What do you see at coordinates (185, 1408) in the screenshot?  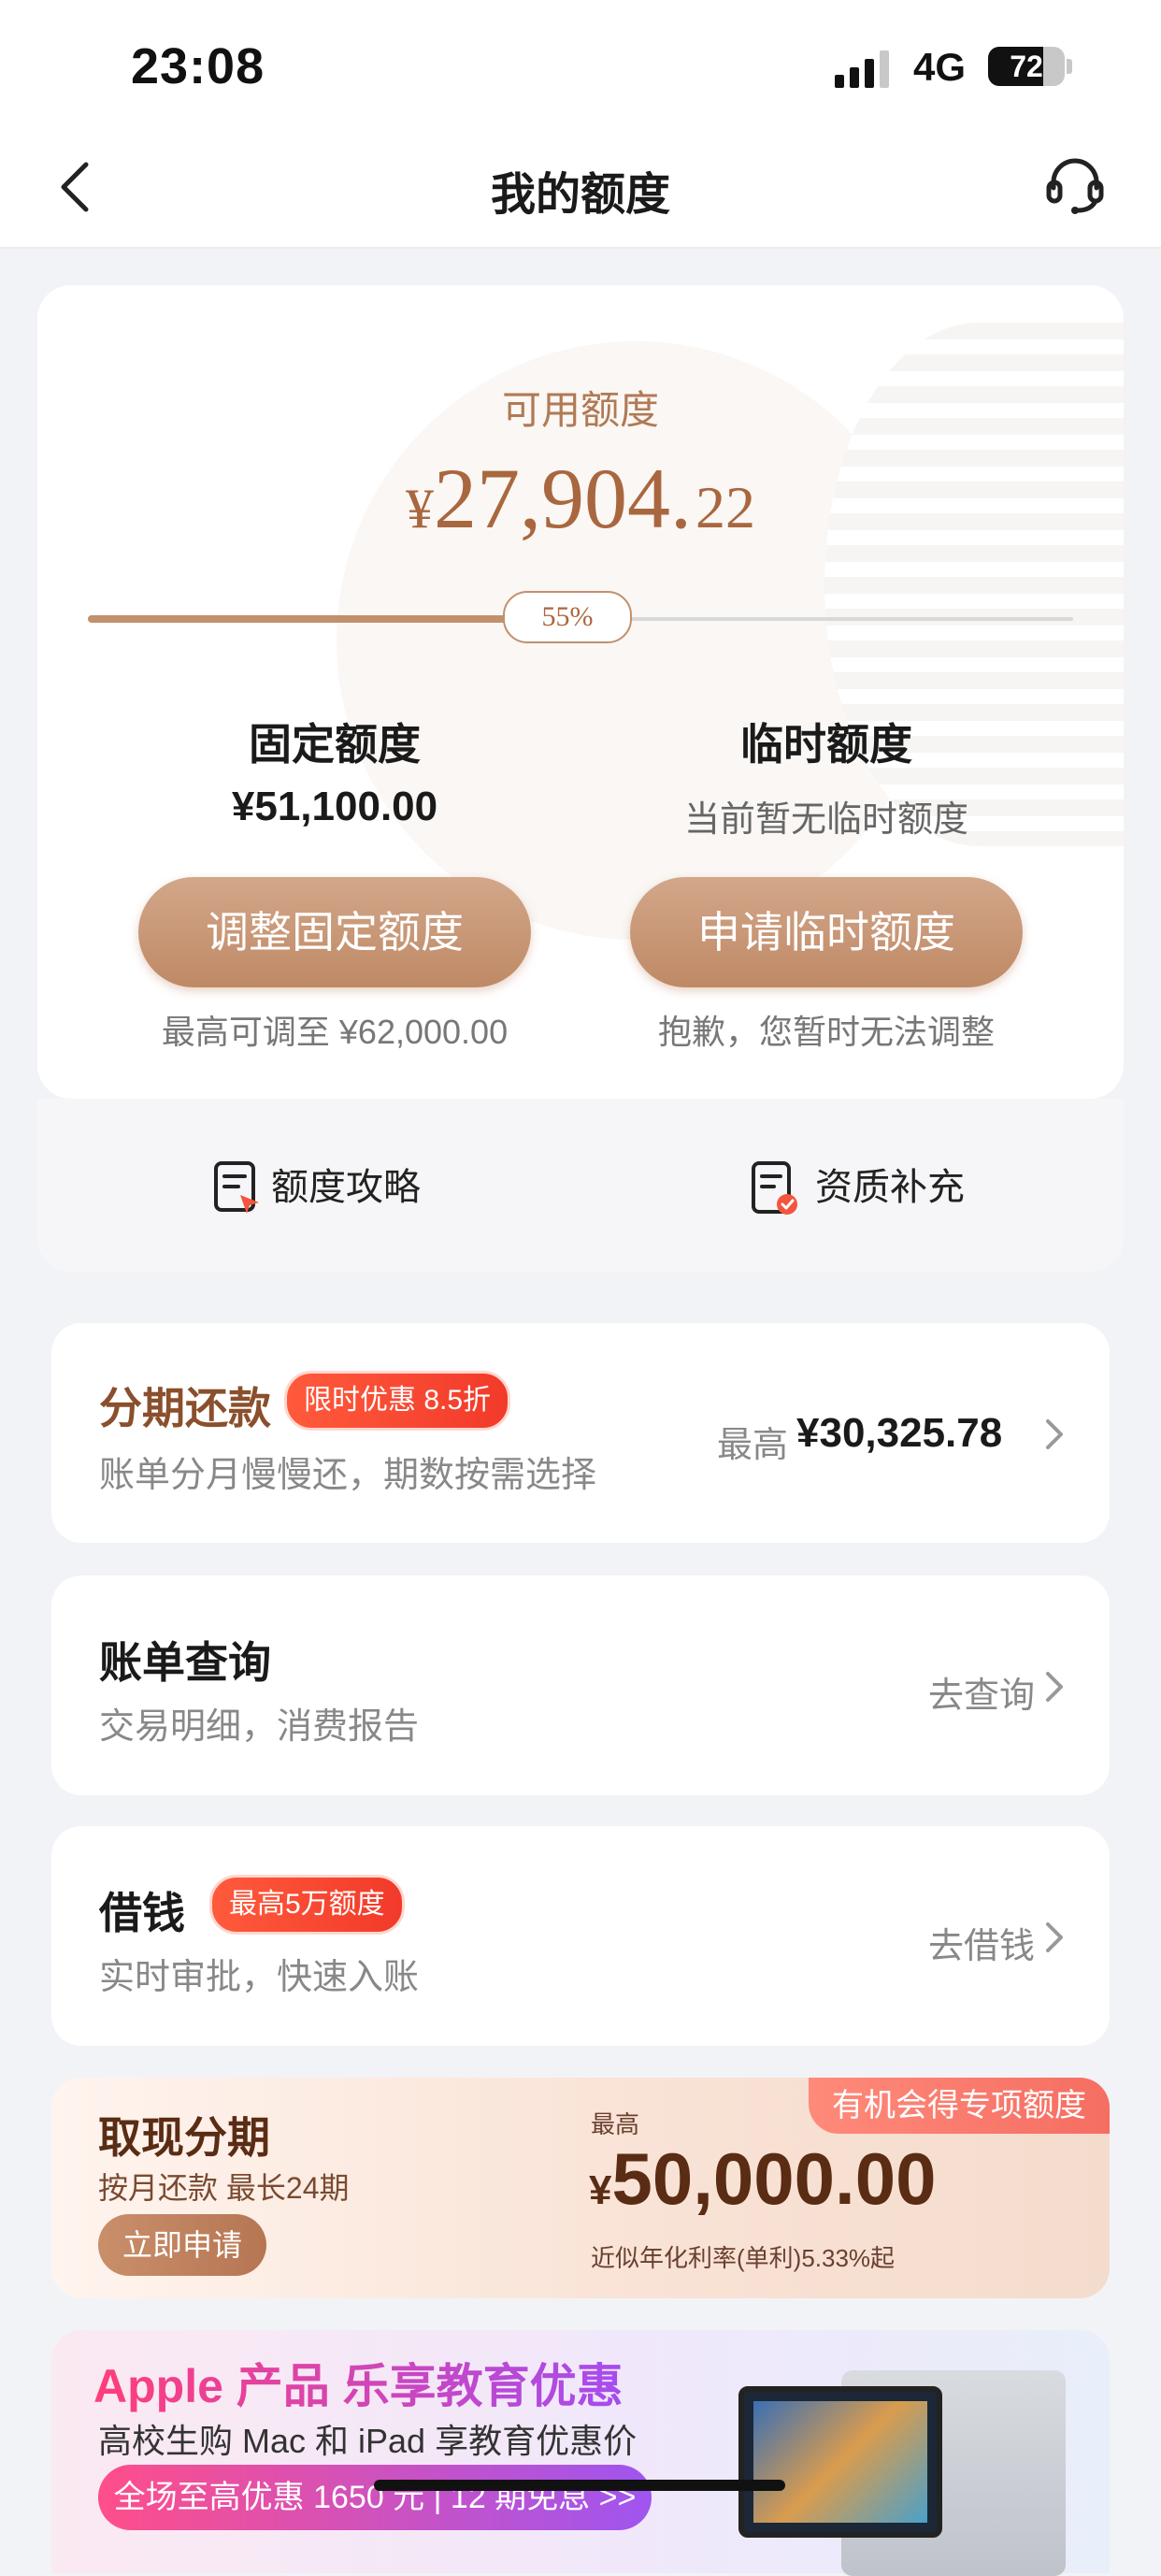 I see `installment-title: 分期还款` at bounding box center [185, 1408].